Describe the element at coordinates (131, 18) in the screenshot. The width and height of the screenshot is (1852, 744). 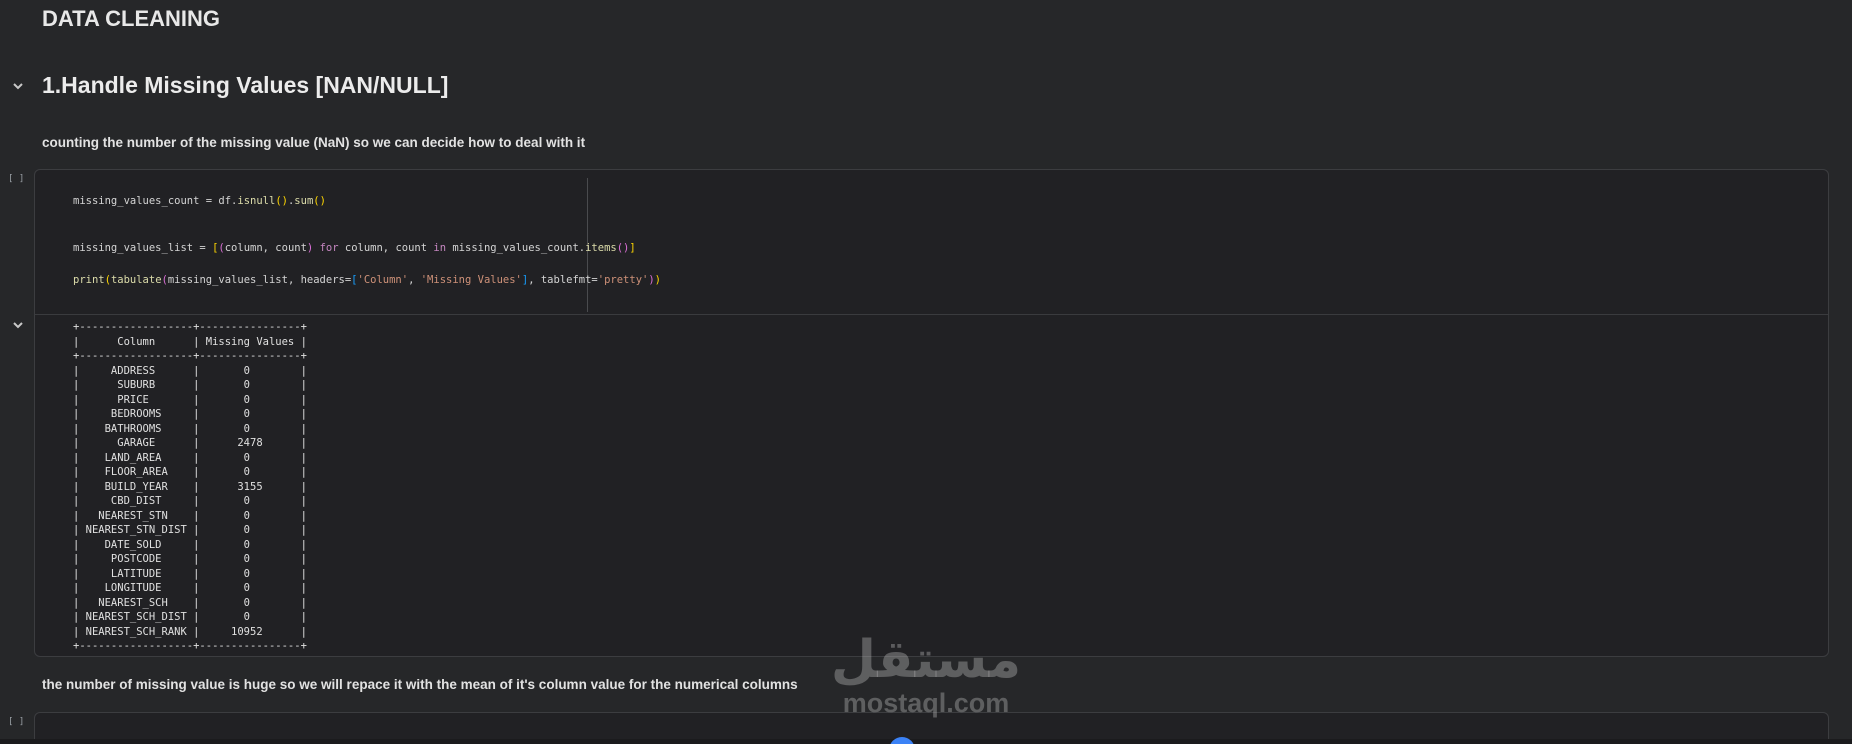
I see `section-title: DATA CLEANING` at that location.